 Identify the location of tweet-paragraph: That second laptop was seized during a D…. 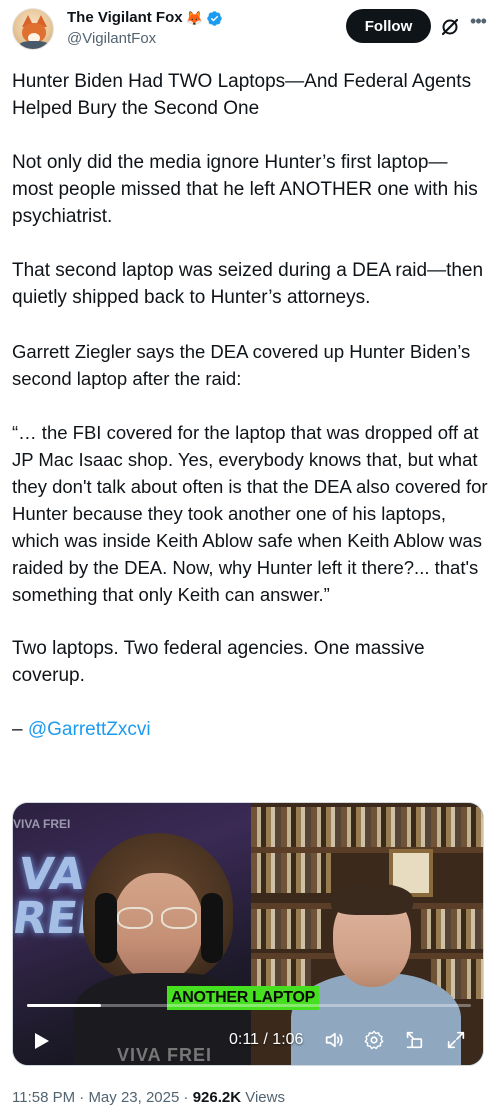
(248, 284).